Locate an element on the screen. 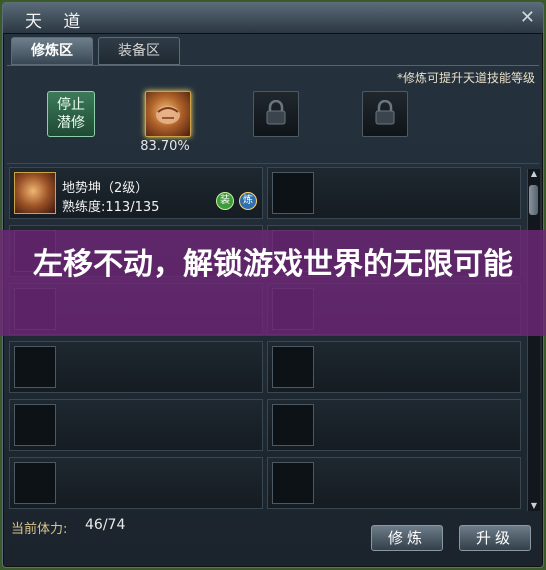 This screenshot has width=546, height=570. stop-meditation-button: 停止 潜修 is located at coordinates (71, 114).